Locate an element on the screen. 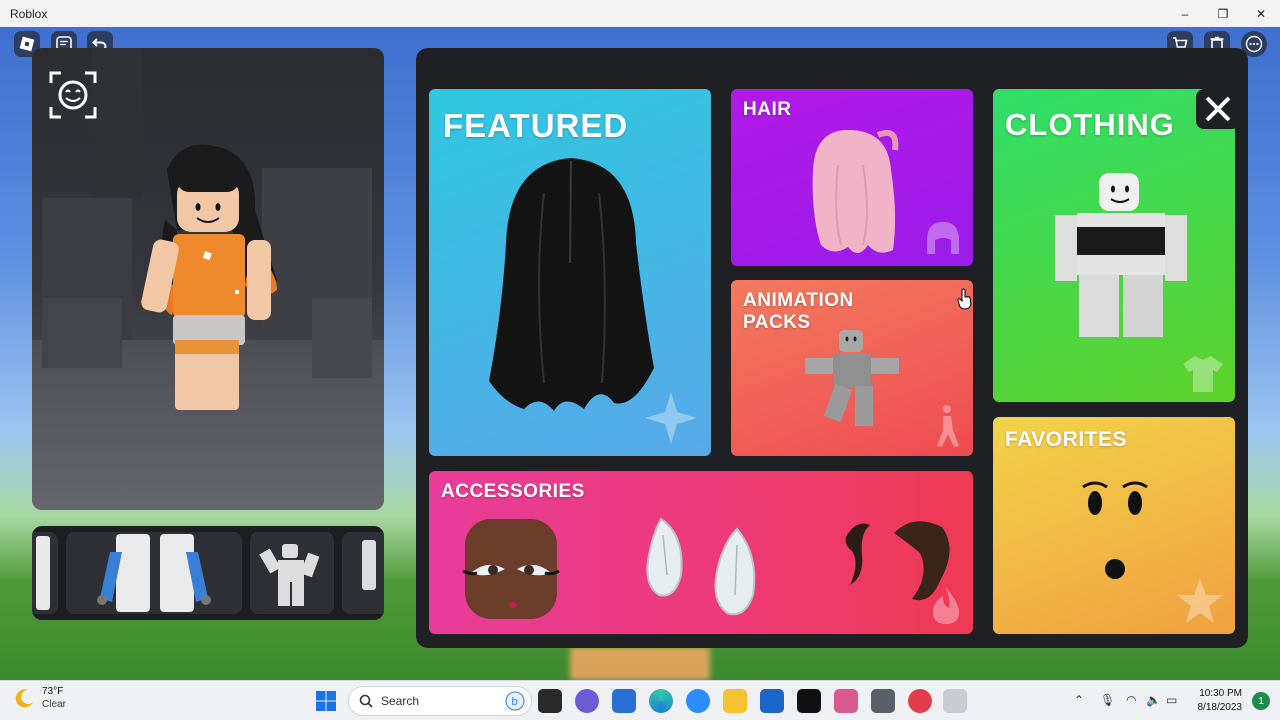 The image size is (1280, 720). sparkle-icon is located at coordinates (671, 418).